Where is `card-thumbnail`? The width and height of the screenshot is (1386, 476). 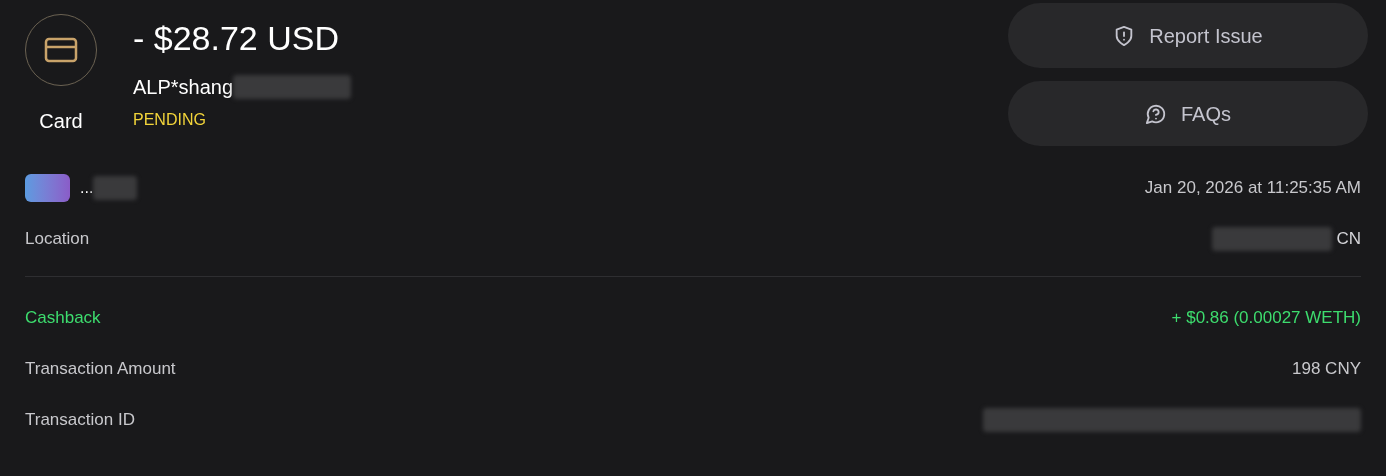
card-thumbnail is located at coordinates (47, 188).